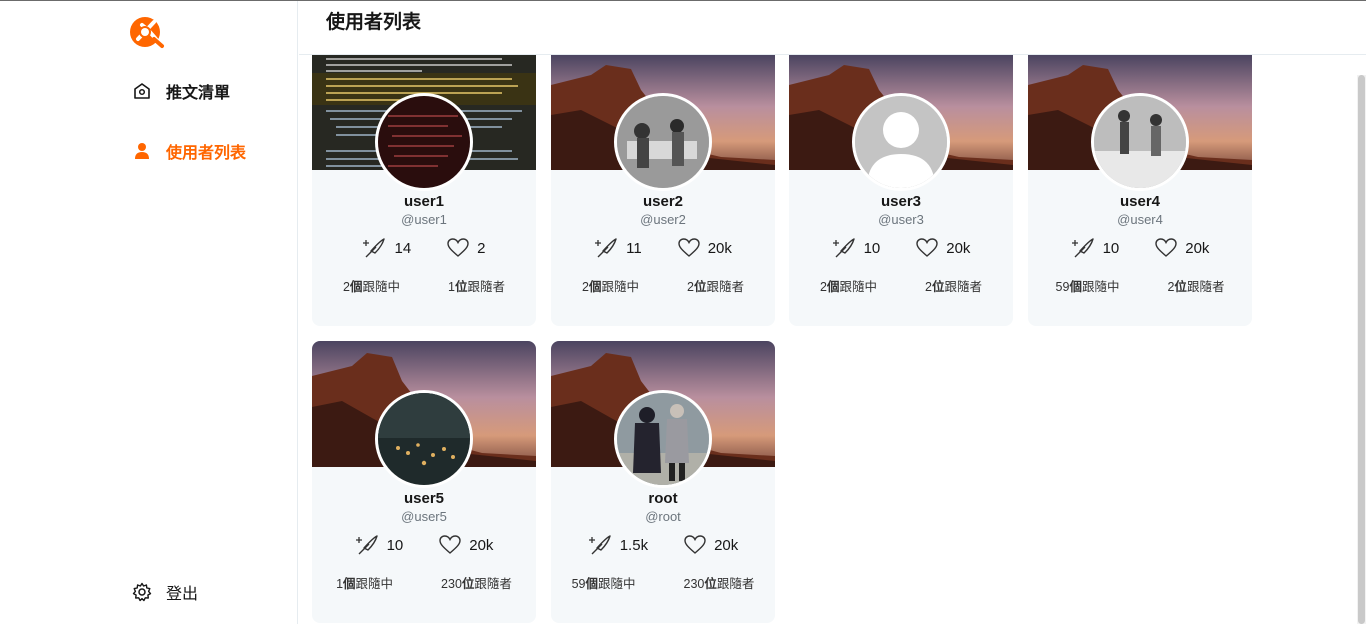 The image size is (1366, 624). I want to click on user-card: user2 @user2 11 20k 2個跟隨中 2位跟隨者, so click(663, 190).